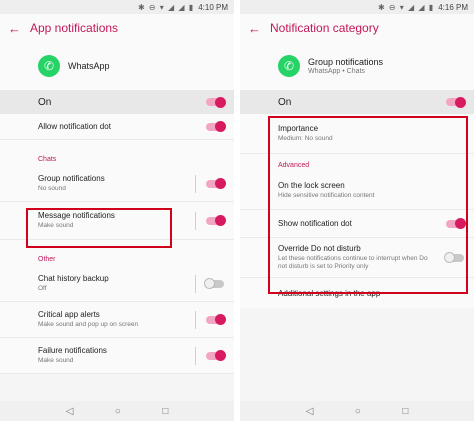 The image size is (474, 421). What do you see at coordinates (453, 7) in the screenshot?
I see `status-time: 4:16 PM` at bounding box center [453, 7].